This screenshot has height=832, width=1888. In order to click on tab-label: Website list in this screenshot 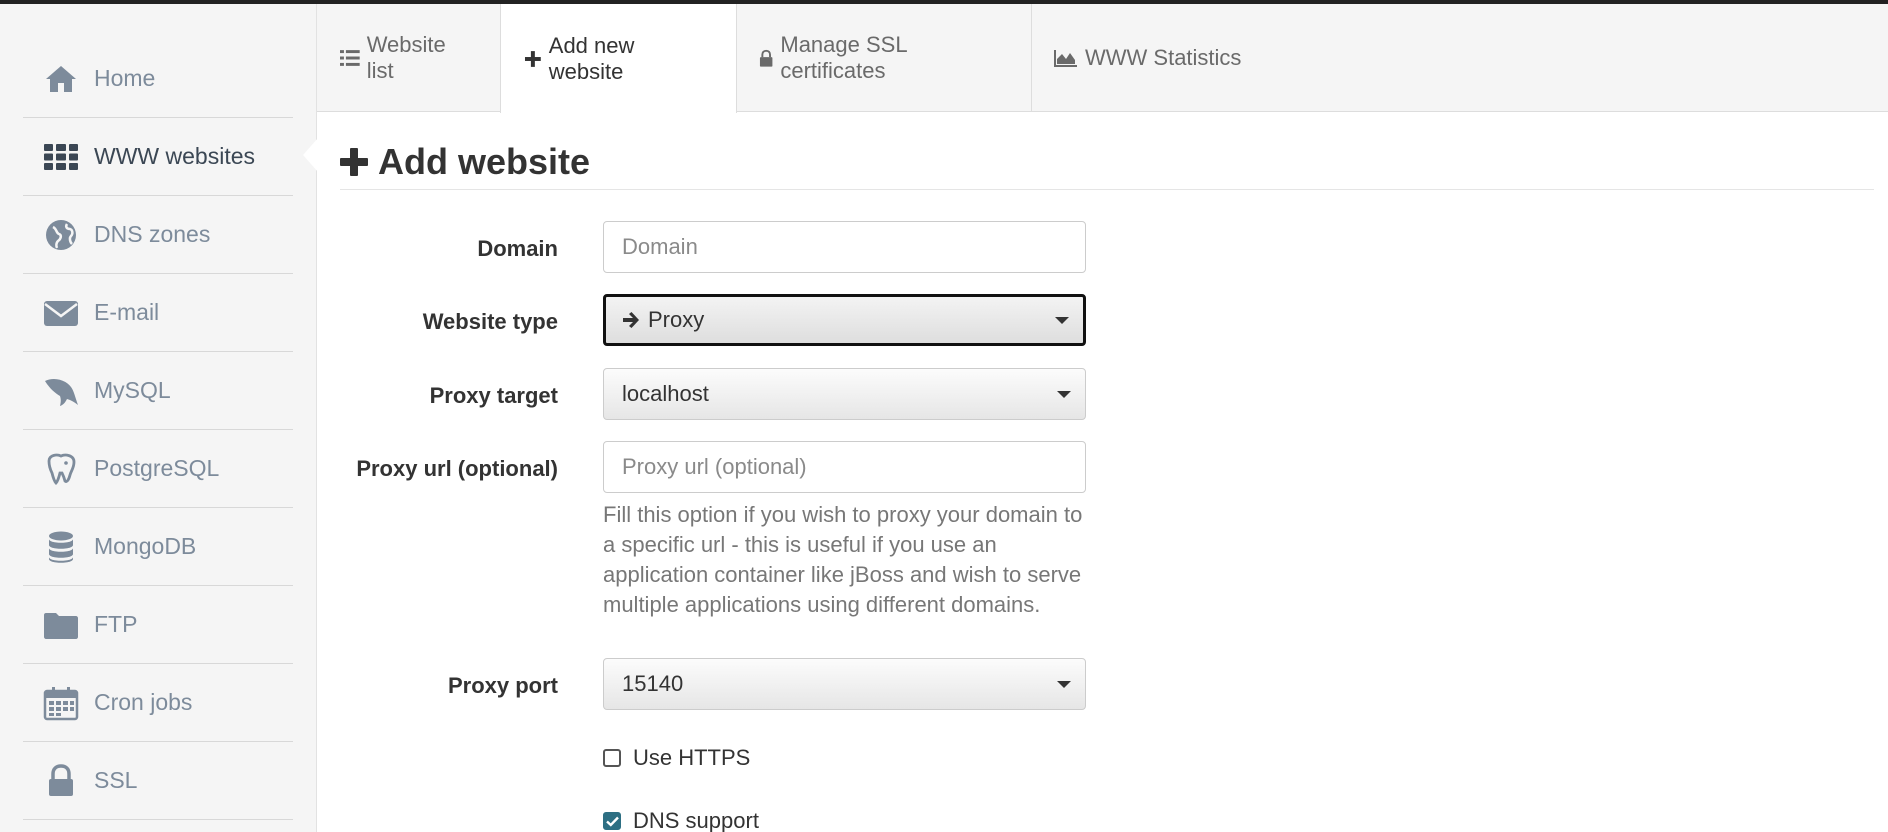, I will do `click(406, 57)`.